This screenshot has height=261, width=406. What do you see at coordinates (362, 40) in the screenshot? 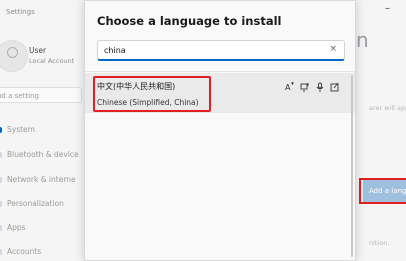
I see `page-title-fragment: n` at bounding box center [362, 40].